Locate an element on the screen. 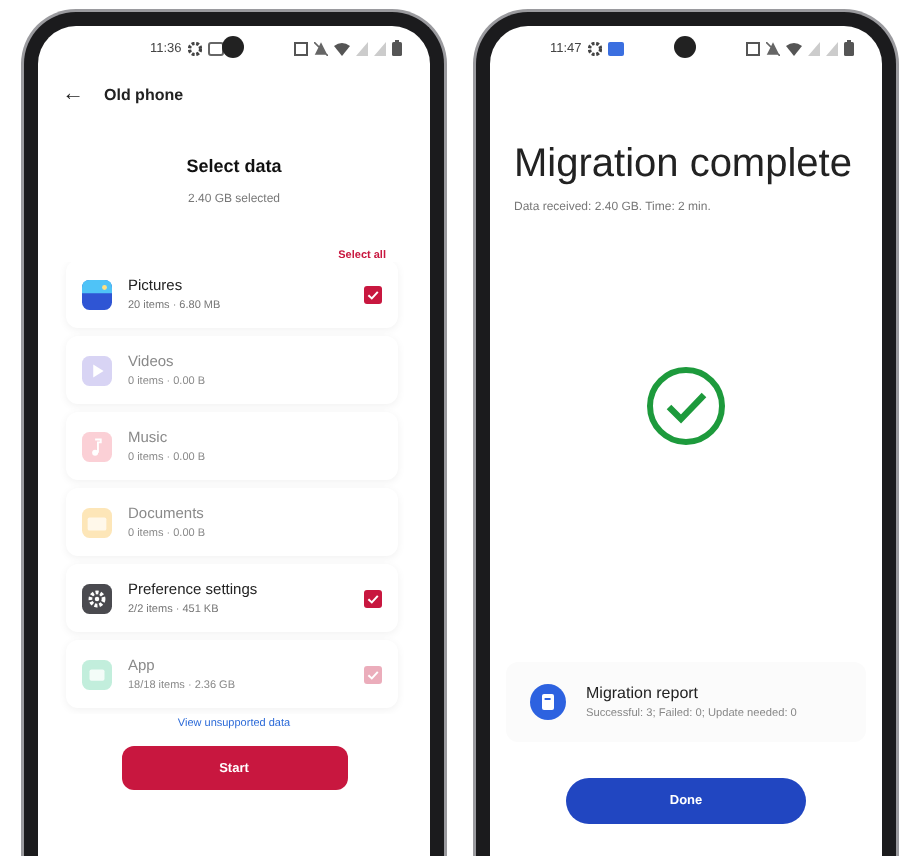 This screenshot has width=914, height=856. report-icon is located at coordinates (548, 702).